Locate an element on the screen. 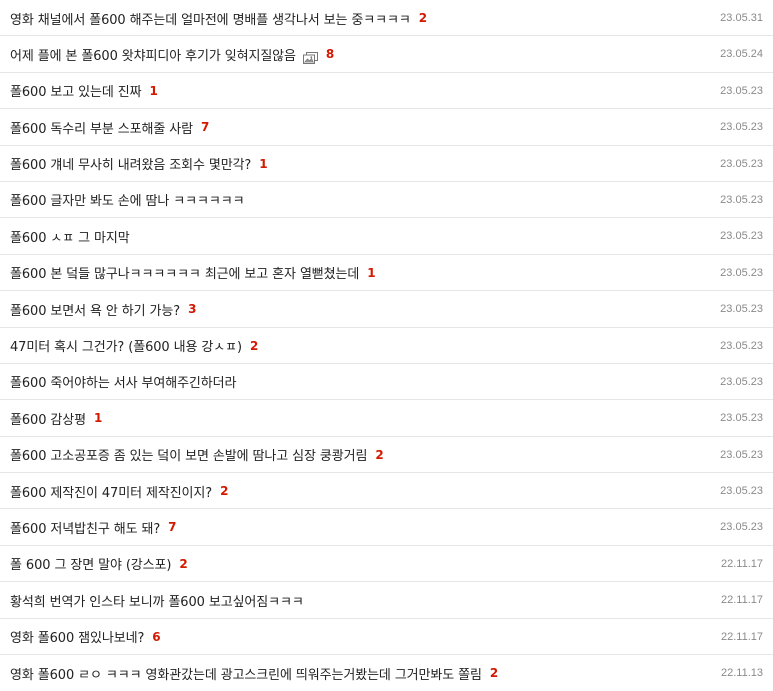  post-row: 폴600 글자만 봐도 손에 땀나 ㅋㅋㅋㅋㅋㅋ 23.05.23 is located at coordinates (386, 200).